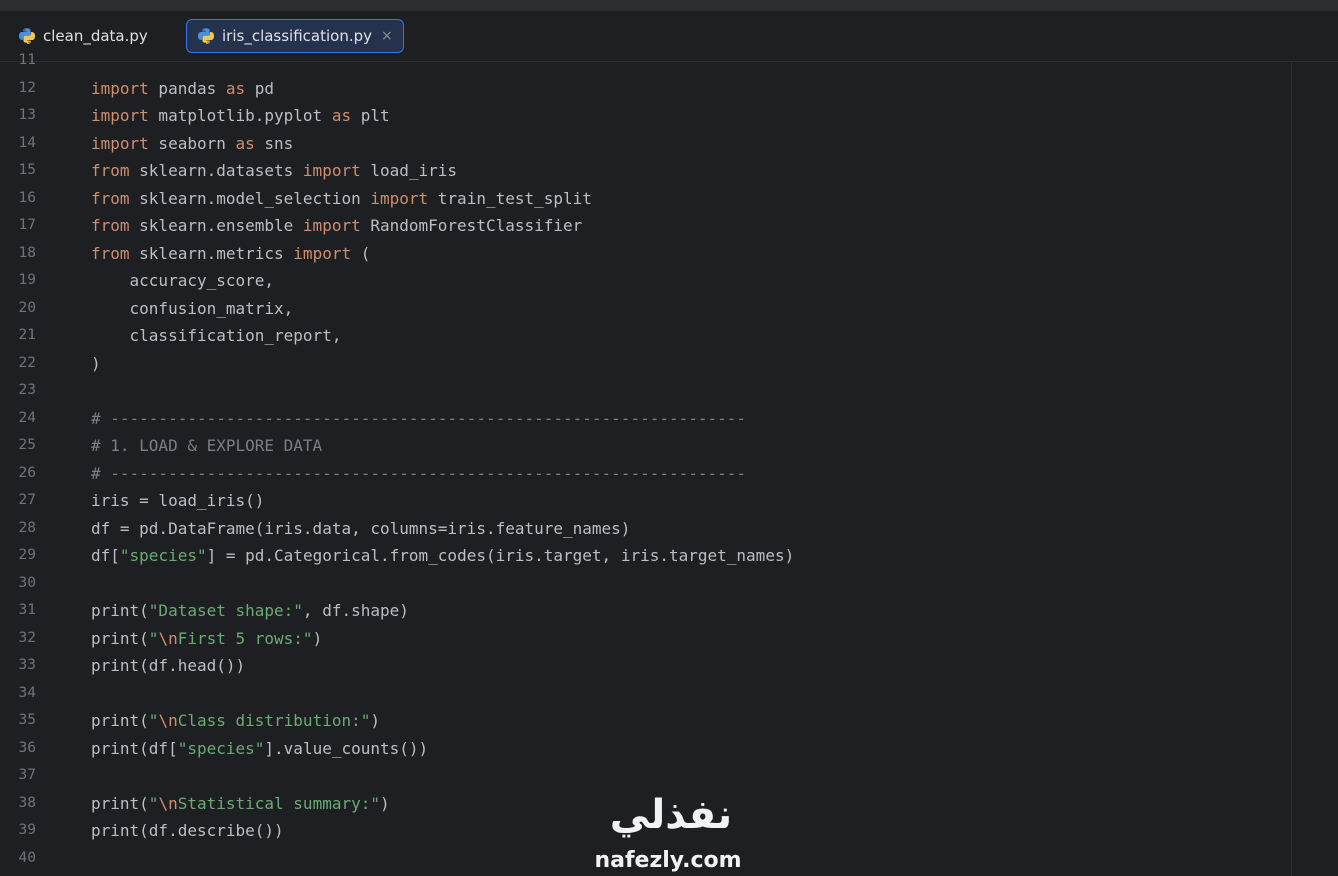 This screenshot has width=1338, height=876. I want to click on line-number: 26, so click(27, 472).